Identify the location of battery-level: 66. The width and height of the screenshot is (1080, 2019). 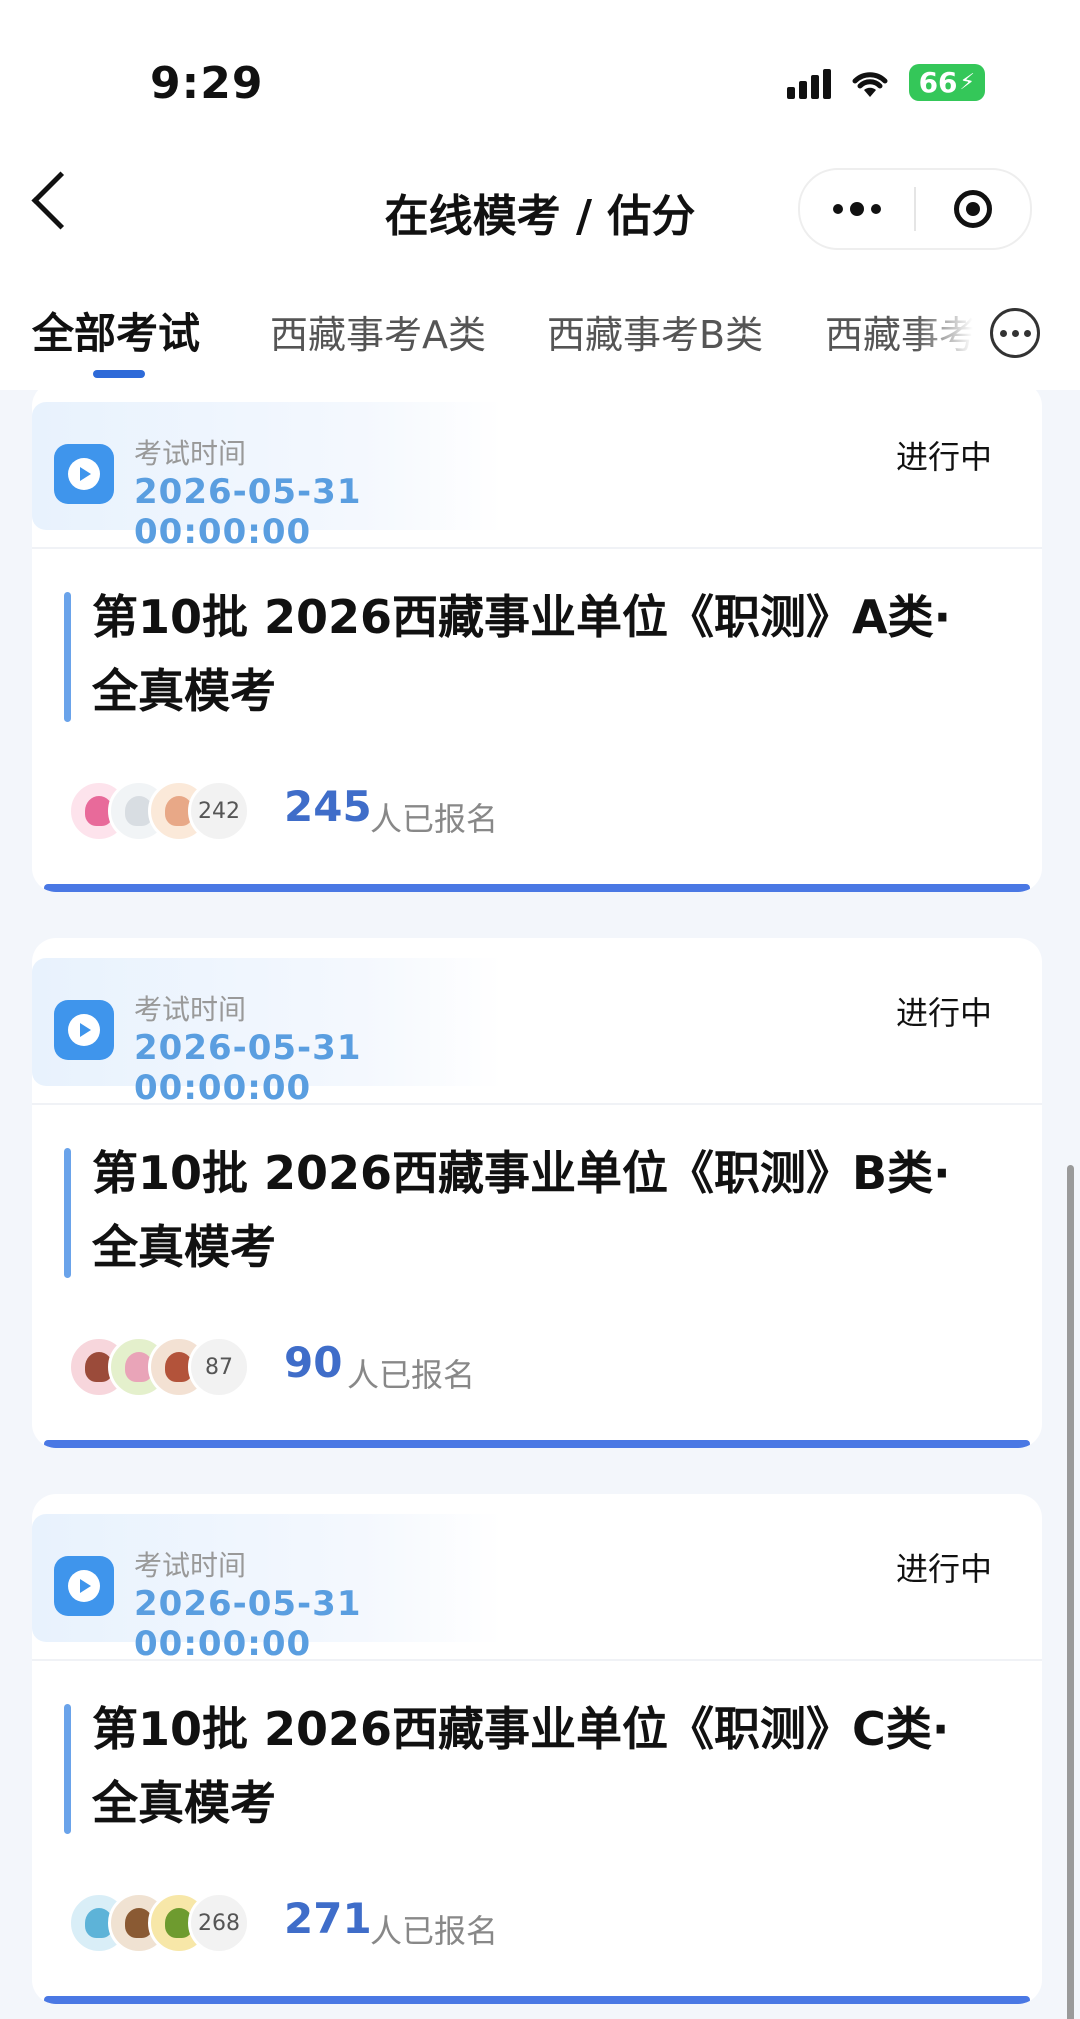
(938, 82).